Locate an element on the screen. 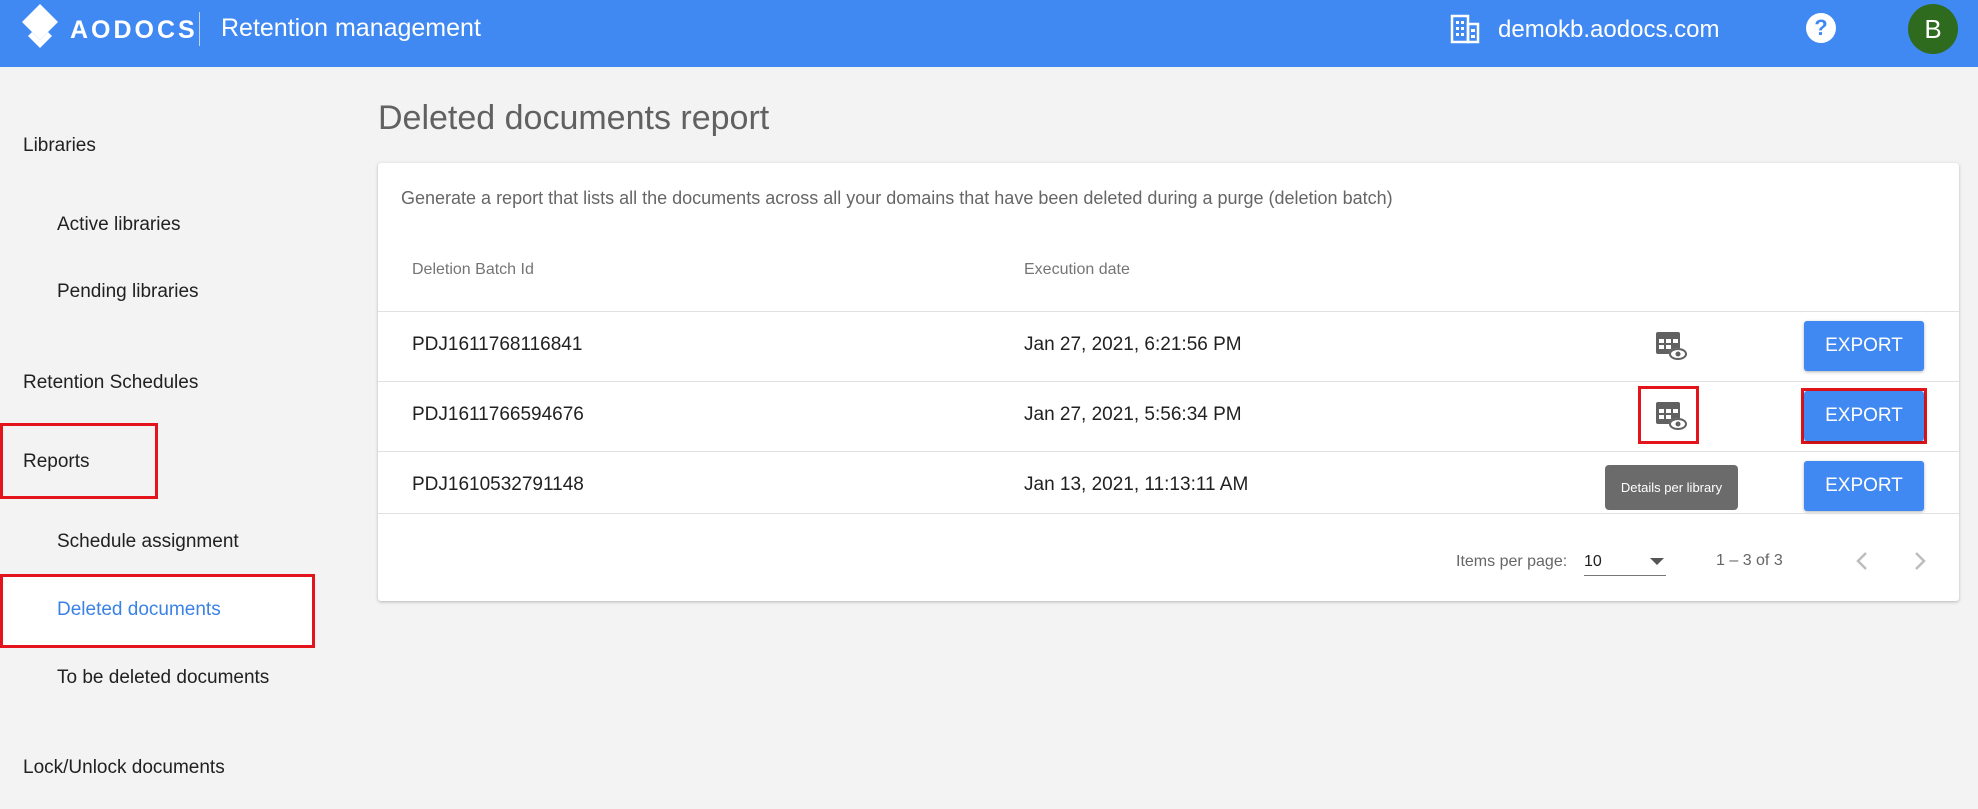  batch-id-cell: PDJ1611766594676 is located at coordinates (498, 414).